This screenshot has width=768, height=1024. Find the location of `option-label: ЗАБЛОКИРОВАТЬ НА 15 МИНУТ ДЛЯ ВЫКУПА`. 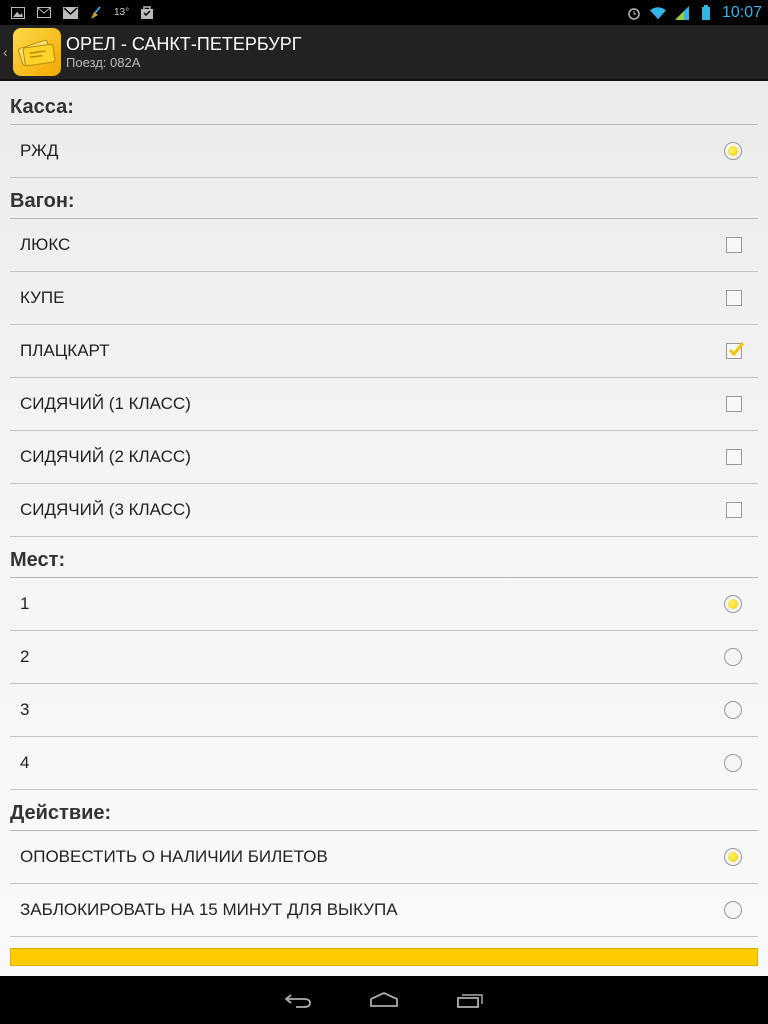

option-label: ЗАБЛОКИРОВАТЬ НА 15 МИНУТ ДЛЯ ВЫКУПА is located at coordinates (209, 909).